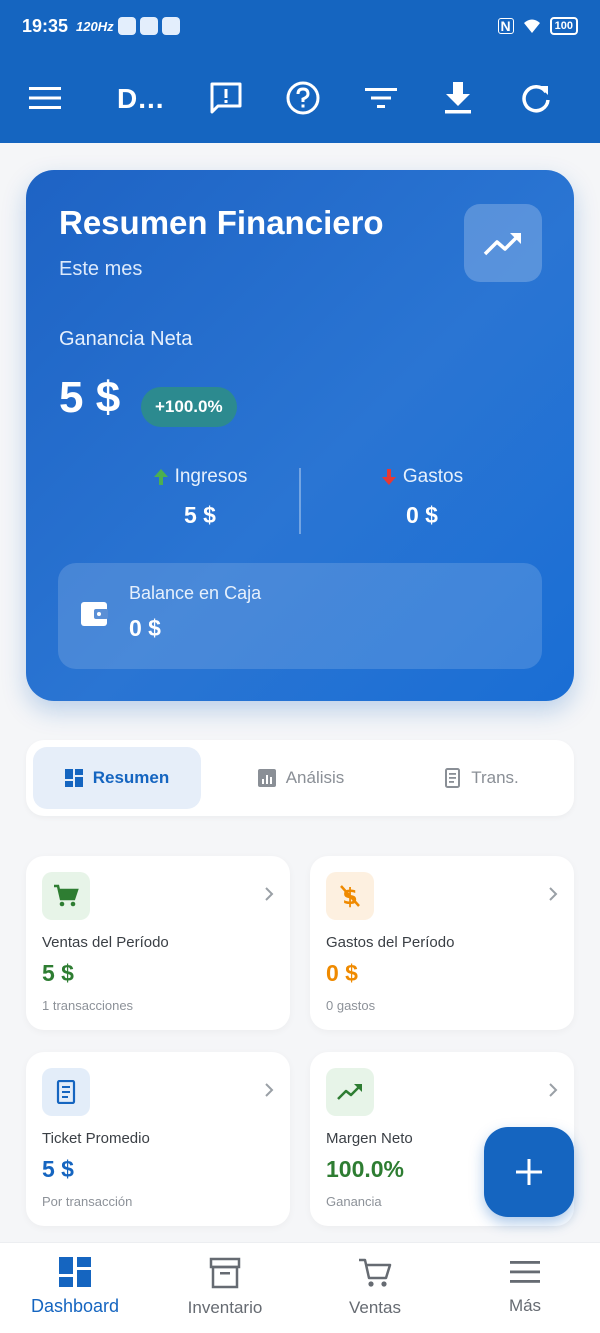 Image resolution: width=600 pixels, height=1333 pixels. What do you see at coordinates (221, 222) in the screenshot?
I see `summary-title: Resumen Financiero` at bounding box center [221, 222].